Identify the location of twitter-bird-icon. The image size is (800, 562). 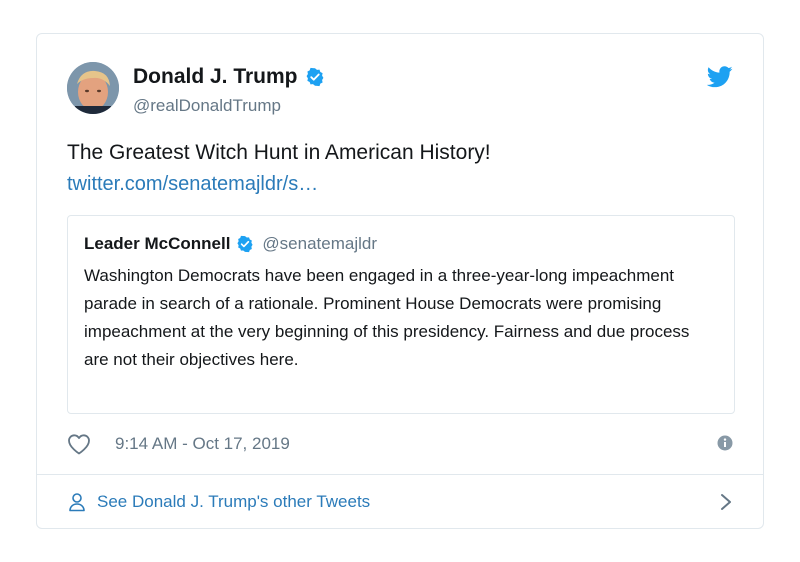
(720, 77).